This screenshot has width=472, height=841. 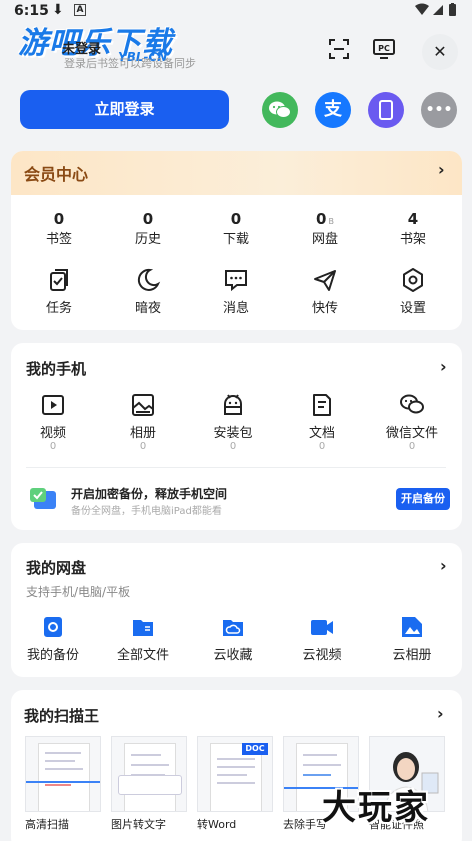 What do you see at coordinates (31, 11) in the screenshot?
I see `status-time: 6:15` at bounding box center [31, 11].